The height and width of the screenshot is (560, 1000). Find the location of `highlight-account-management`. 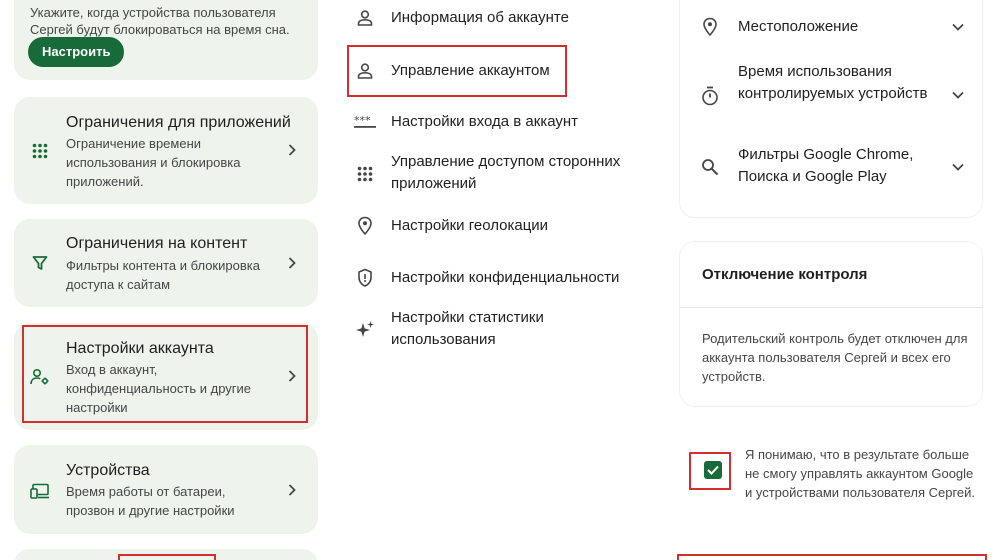

highlight-account-management is located at coordinates (457, 71).